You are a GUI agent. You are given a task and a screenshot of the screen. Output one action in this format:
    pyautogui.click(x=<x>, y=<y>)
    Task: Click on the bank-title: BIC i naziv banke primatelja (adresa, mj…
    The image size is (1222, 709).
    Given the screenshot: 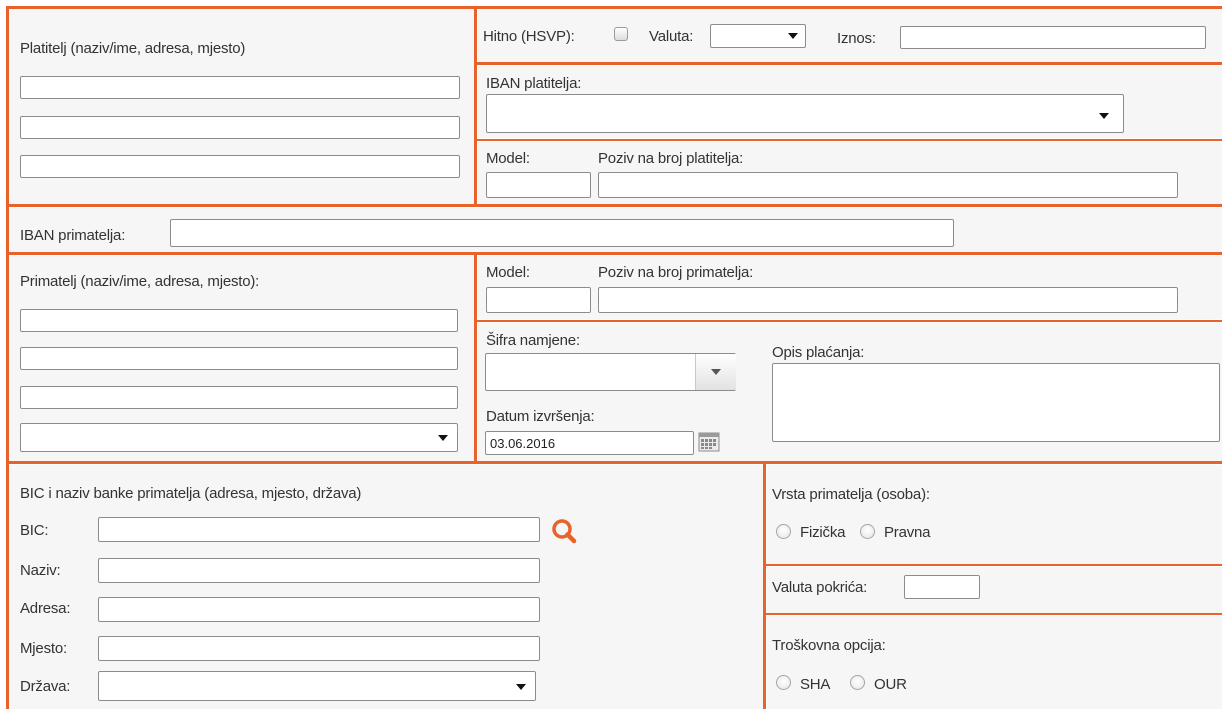 What is the action you would take?
    pyautogui.click(x=191, y=493)
    